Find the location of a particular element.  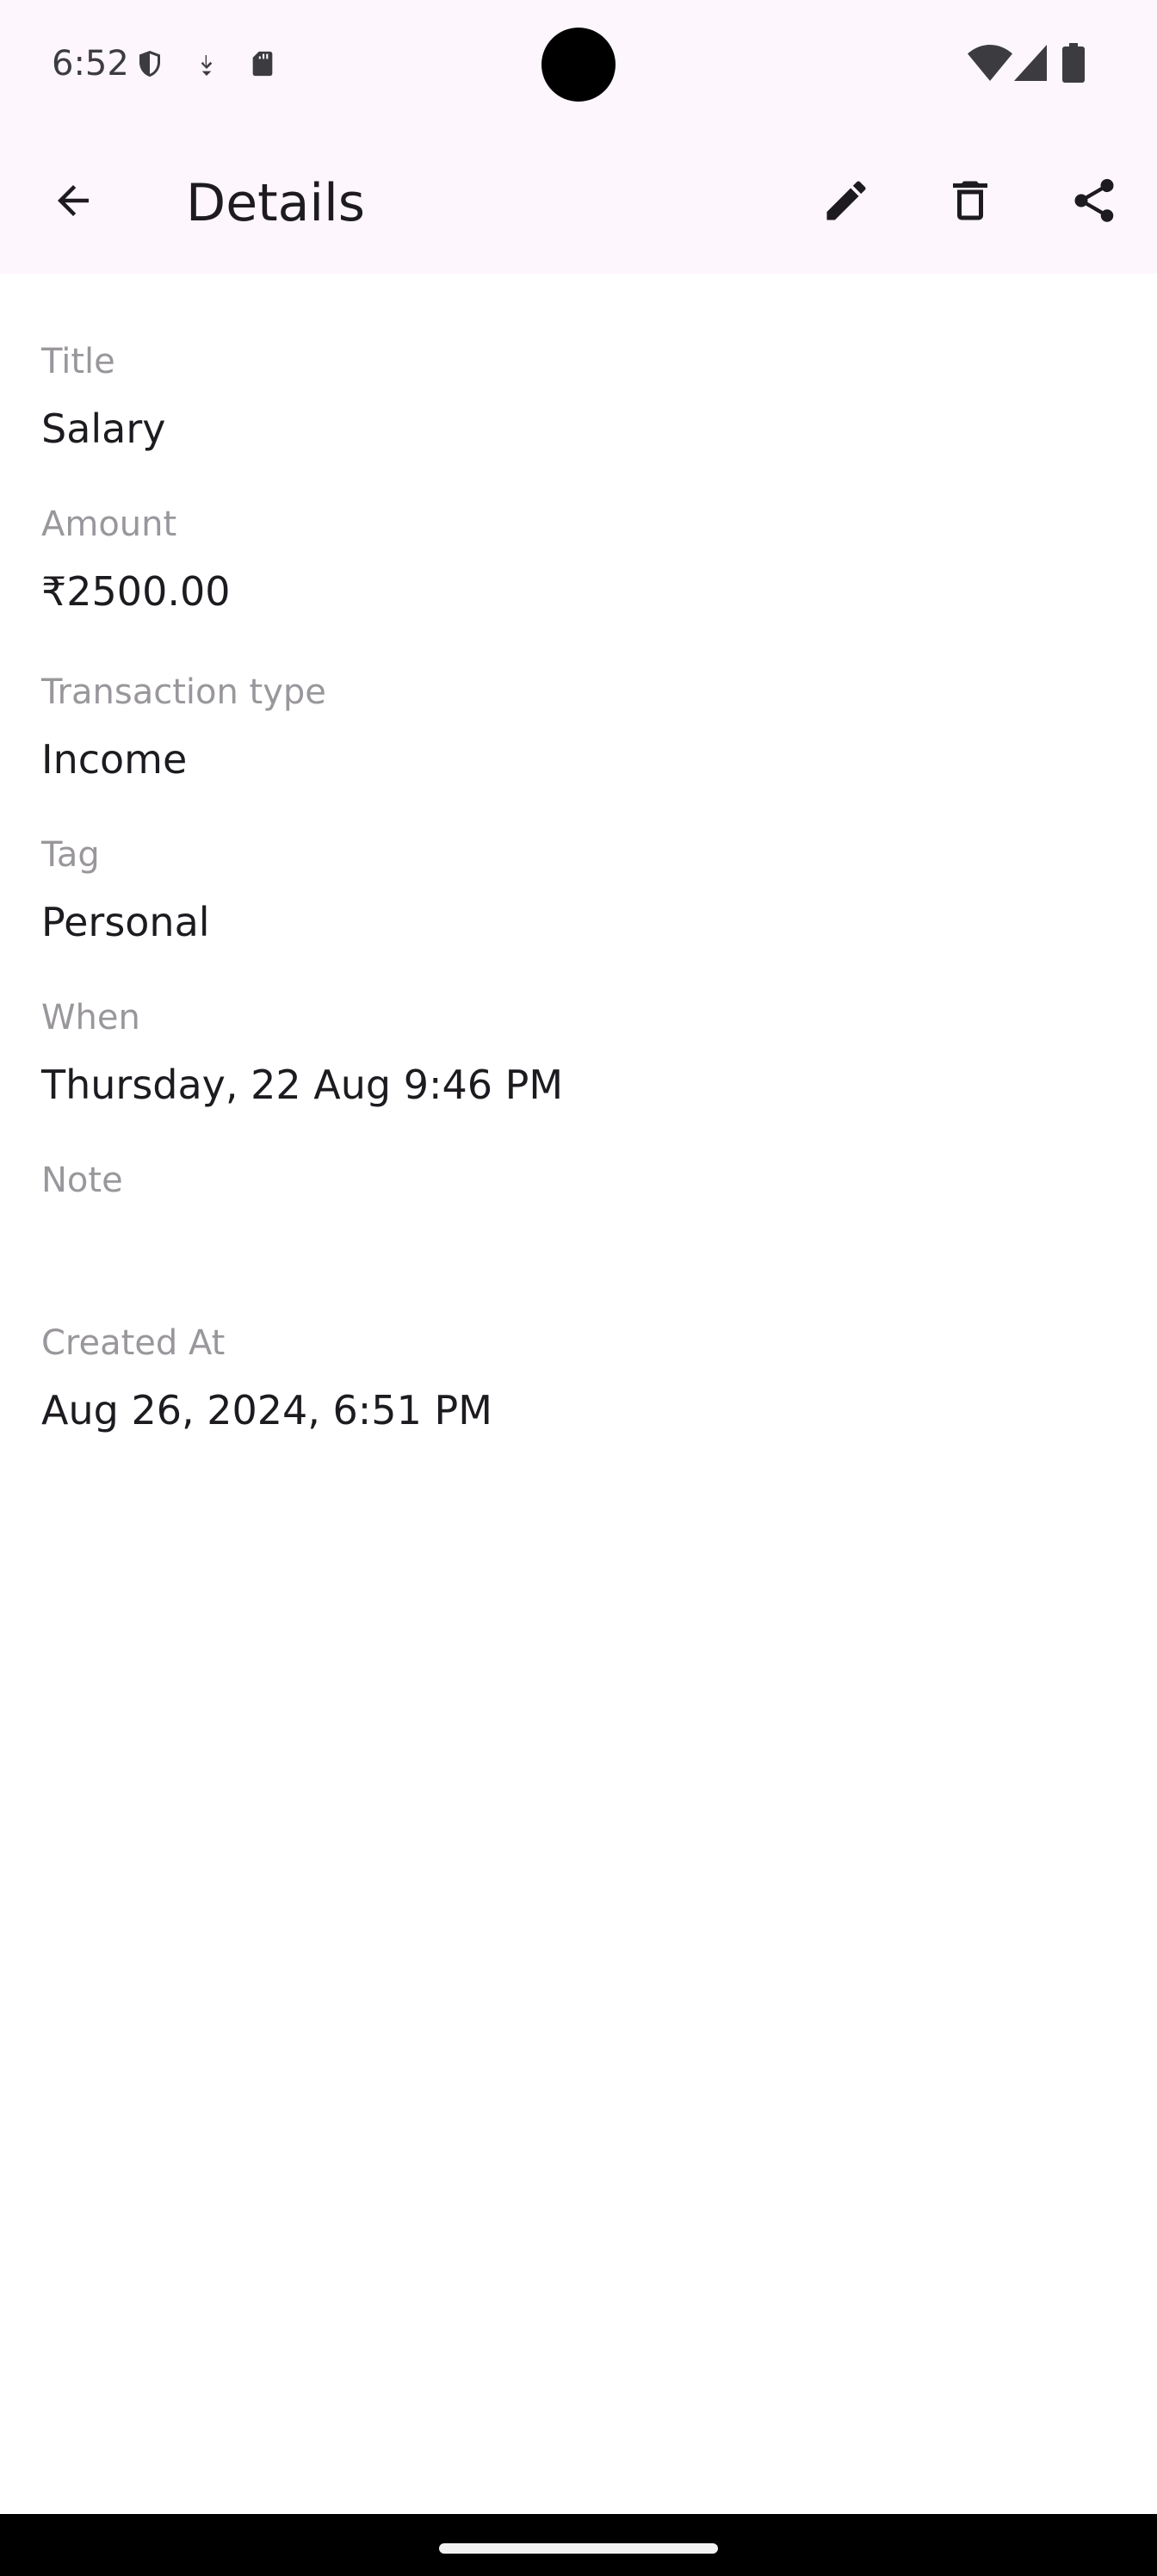

field-label: Amount is located at coordinates (109, 524).